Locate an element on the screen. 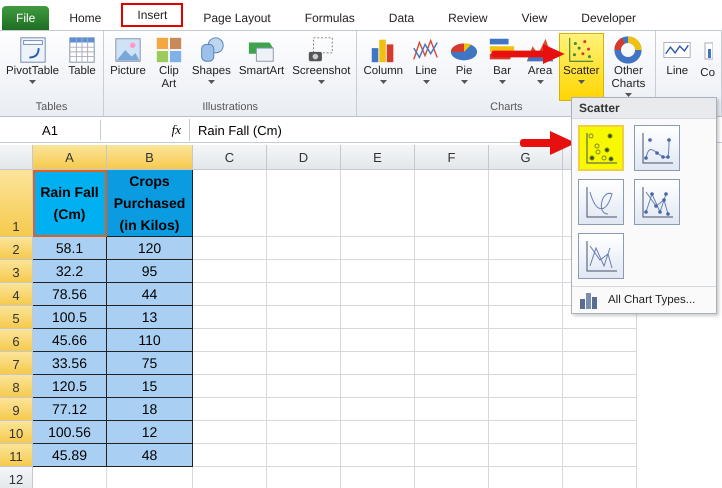 The width and height of the screenshot is (722, 488). ribbon-tab: Formulas is located at coordinates (329, 18).